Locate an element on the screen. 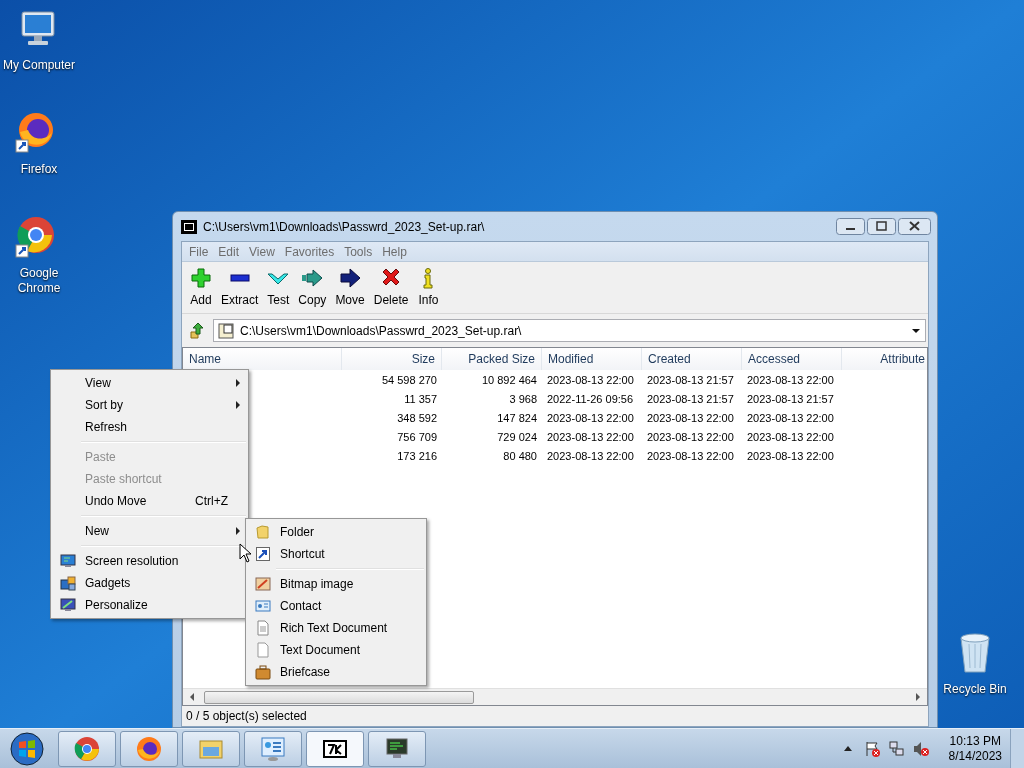  menu-item: Favorites is located at coordinates (309, 251).